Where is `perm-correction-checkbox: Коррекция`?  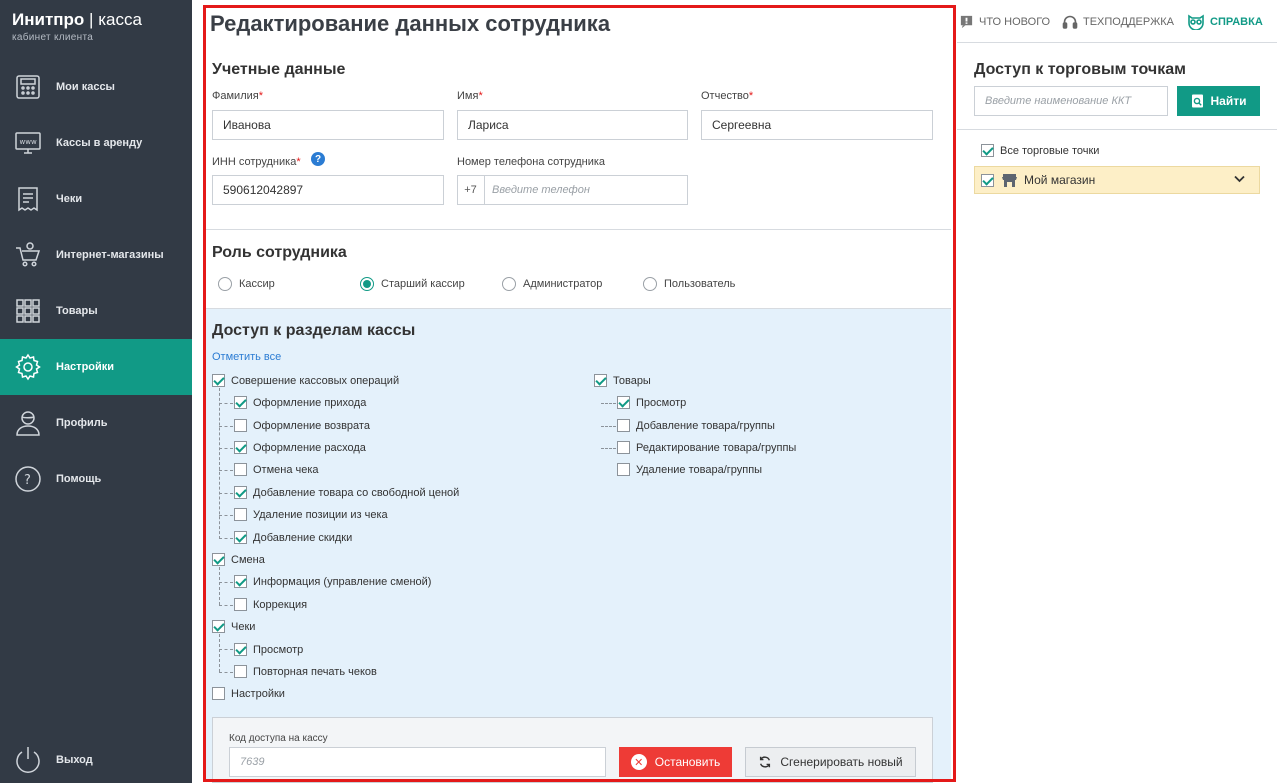
perm-correction-checkbox: Коррекция is located at coordinates (270, 604).